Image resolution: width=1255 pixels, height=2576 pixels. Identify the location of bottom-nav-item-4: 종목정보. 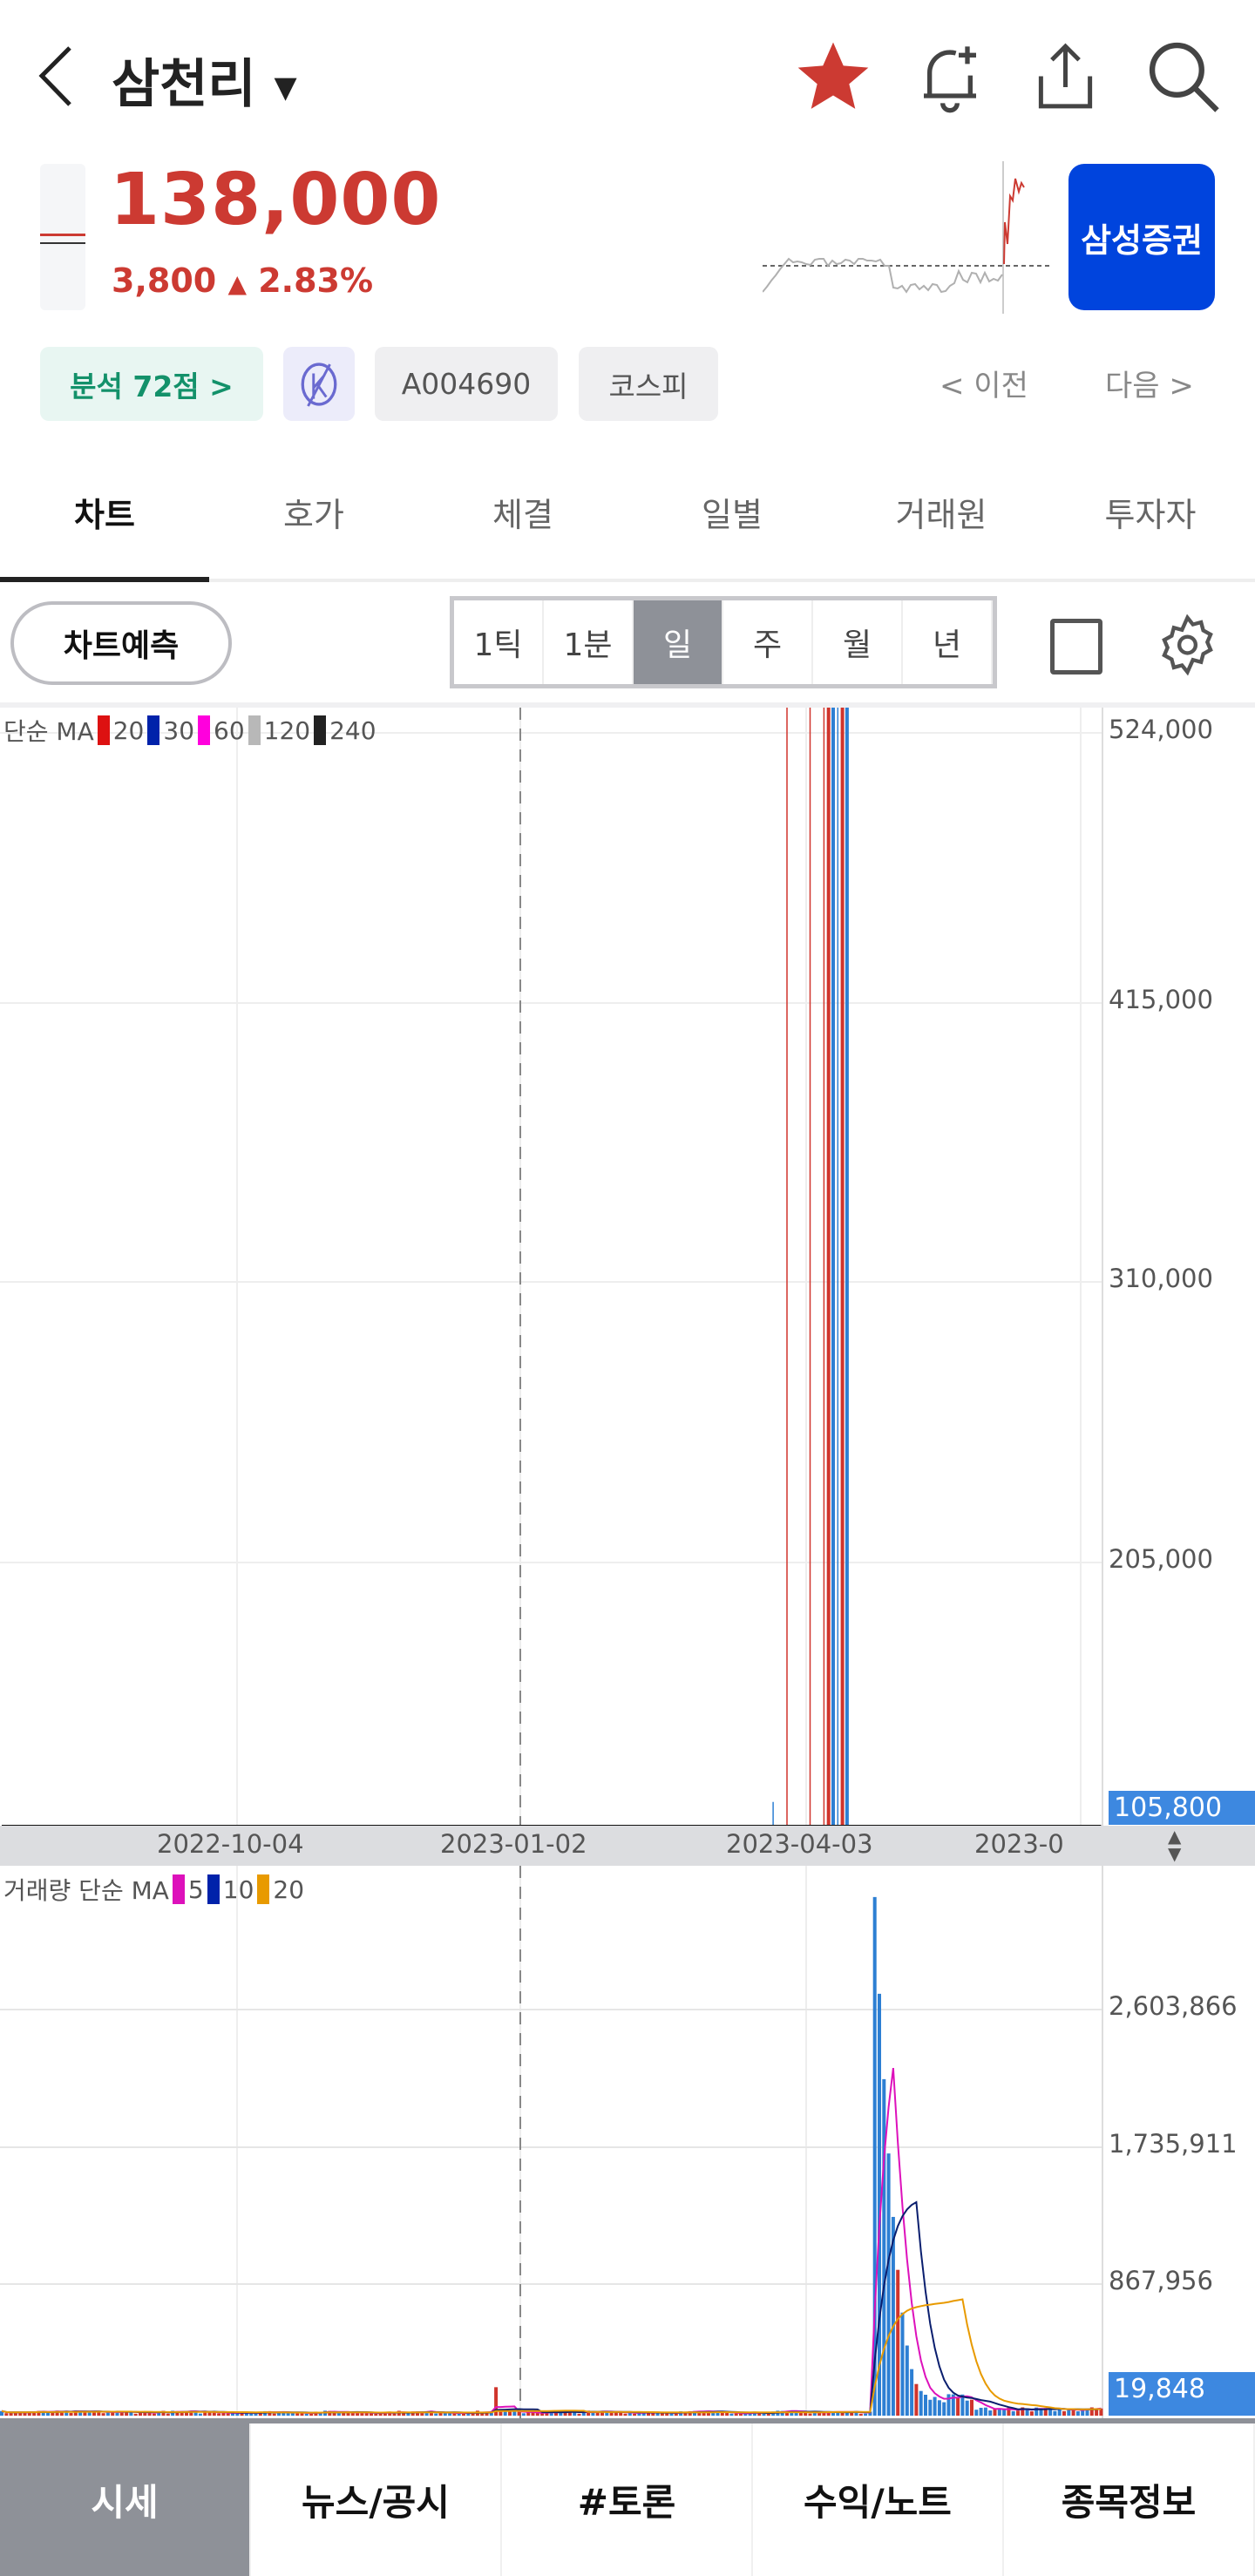
(1129, 2500).